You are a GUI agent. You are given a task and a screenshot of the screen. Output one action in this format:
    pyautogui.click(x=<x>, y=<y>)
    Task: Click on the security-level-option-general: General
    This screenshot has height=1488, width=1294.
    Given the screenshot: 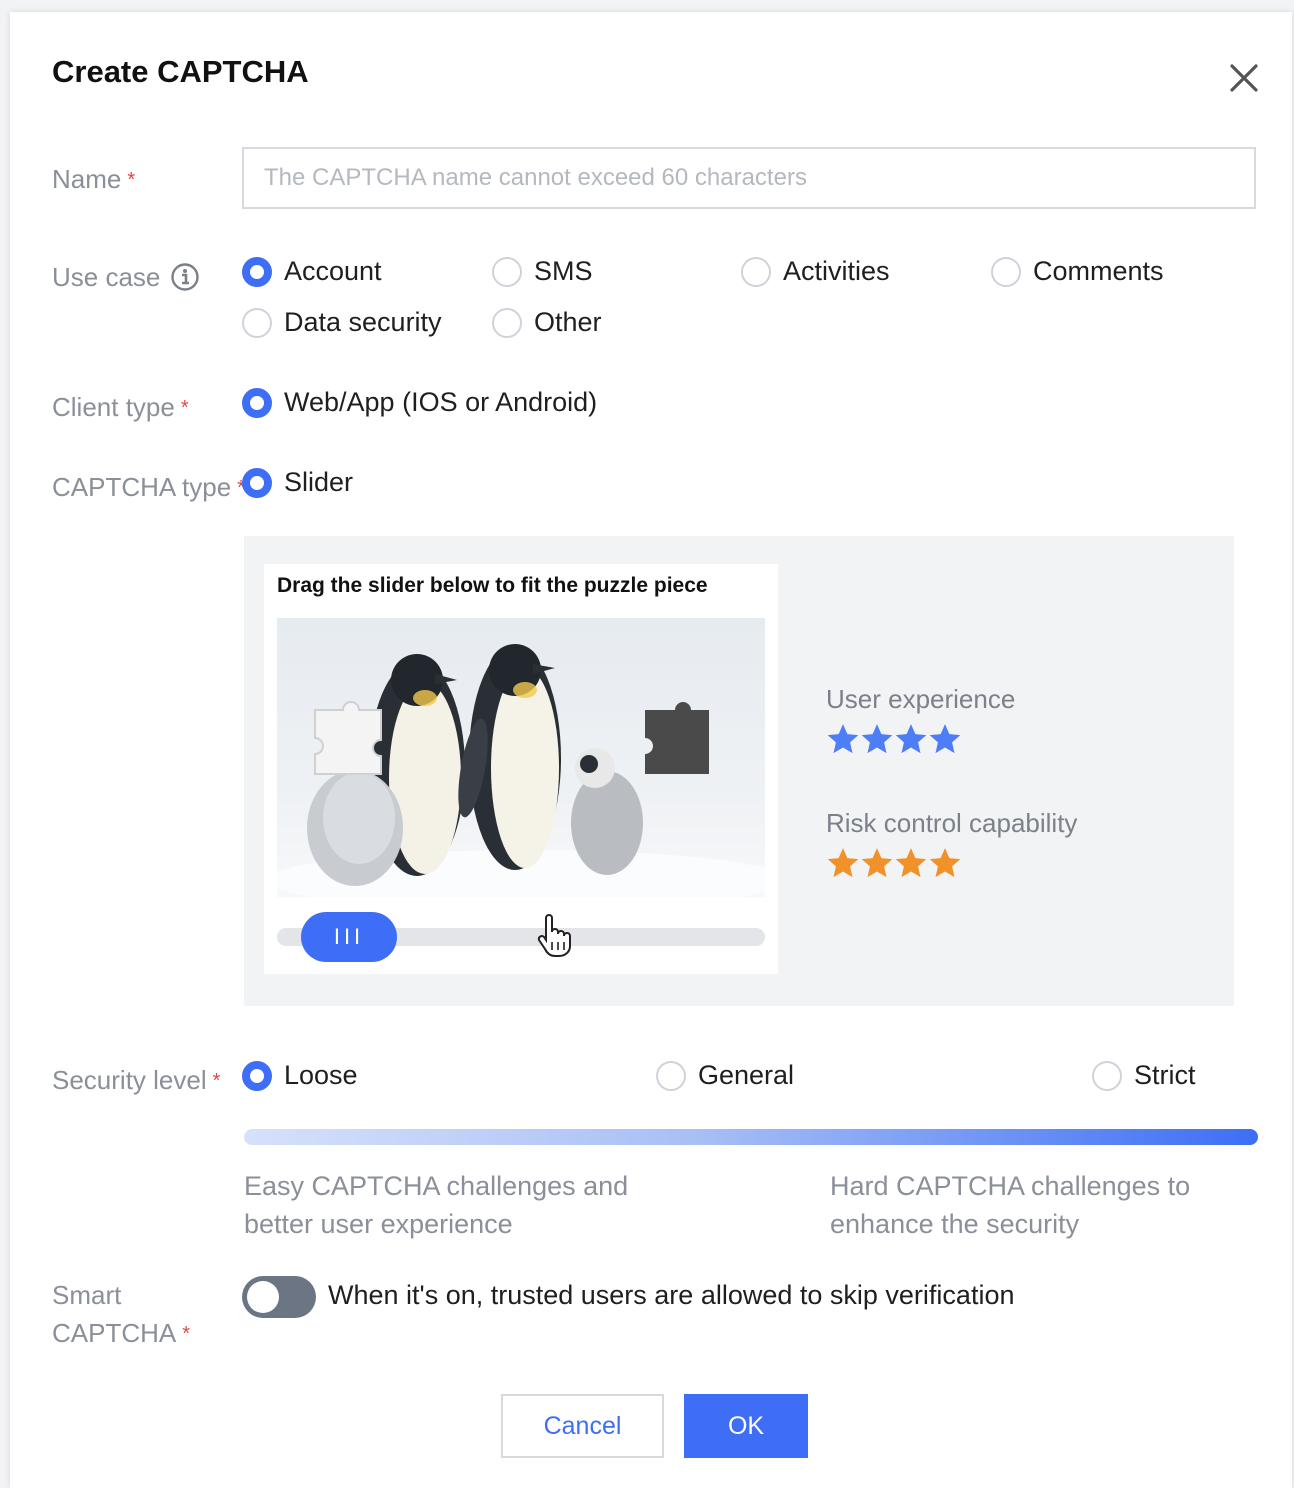 What is the action you would take?
    pyautogui.click(x=725, y=1075)
    